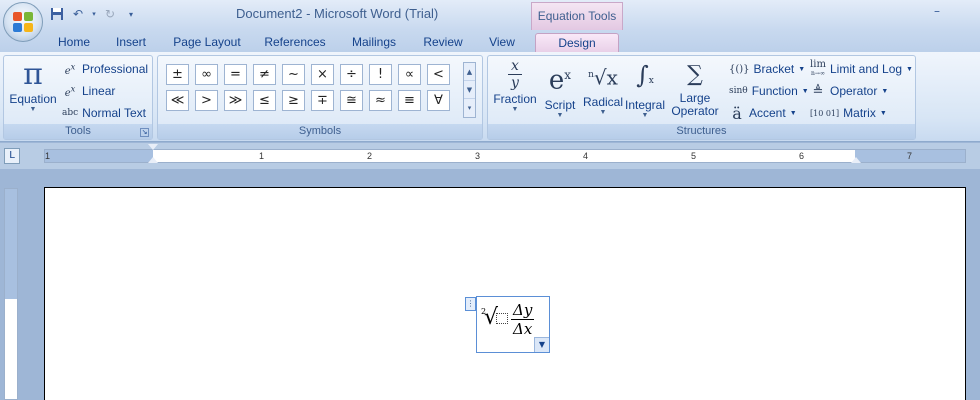 This screenshot has height=400, width=980. Describe the element at coordinates (523, 329) in the screenshot. I see `denominator: Δx` at that location.